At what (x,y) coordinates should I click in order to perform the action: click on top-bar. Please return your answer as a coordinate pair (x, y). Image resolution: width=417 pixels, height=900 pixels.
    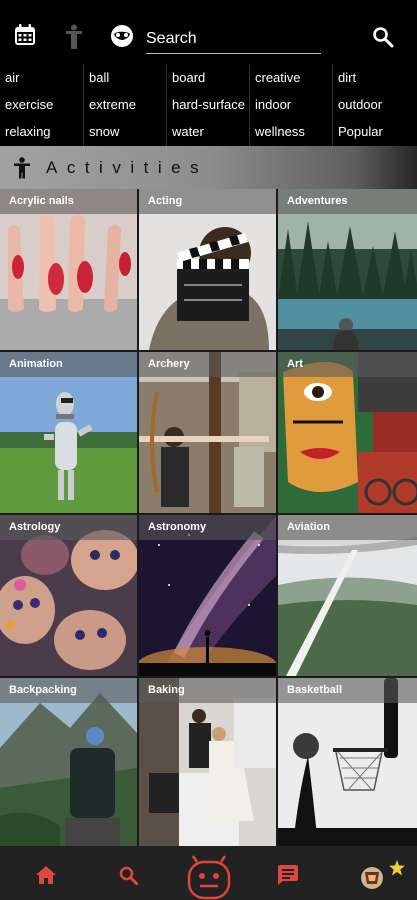
    Looking at the image, I should click on (208, 32).